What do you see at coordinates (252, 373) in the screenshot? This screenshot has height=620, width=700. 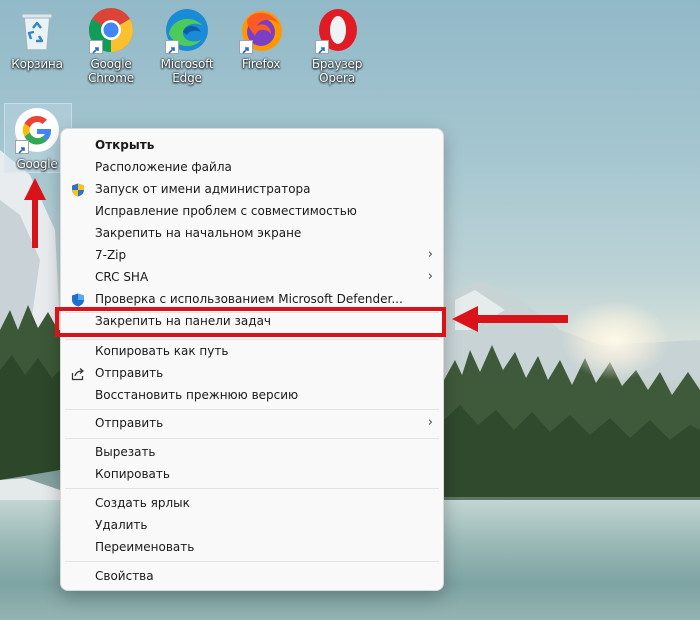 I see `menu-item-share: Отправить` at bounding box center [252, 373].